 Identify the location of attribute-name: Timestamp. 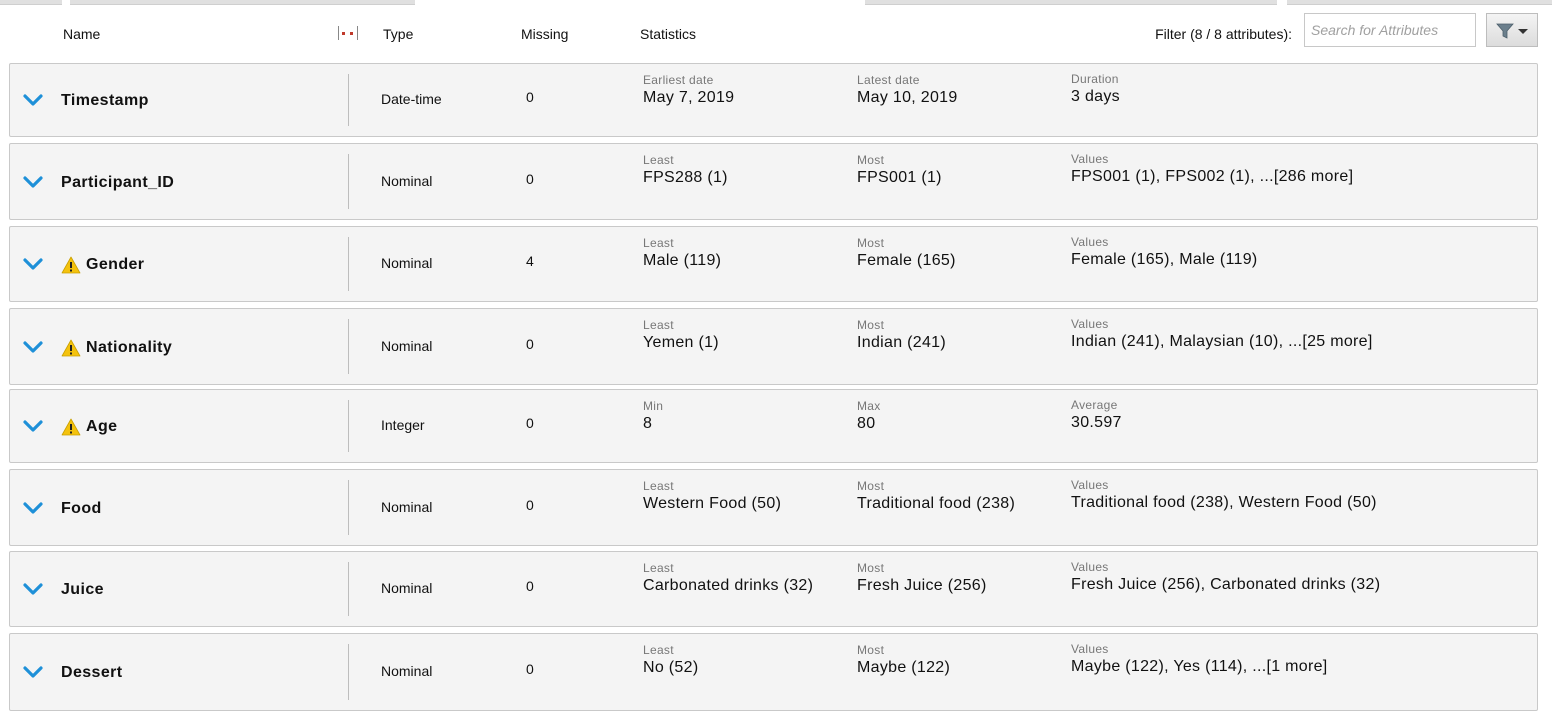
(105, 101).